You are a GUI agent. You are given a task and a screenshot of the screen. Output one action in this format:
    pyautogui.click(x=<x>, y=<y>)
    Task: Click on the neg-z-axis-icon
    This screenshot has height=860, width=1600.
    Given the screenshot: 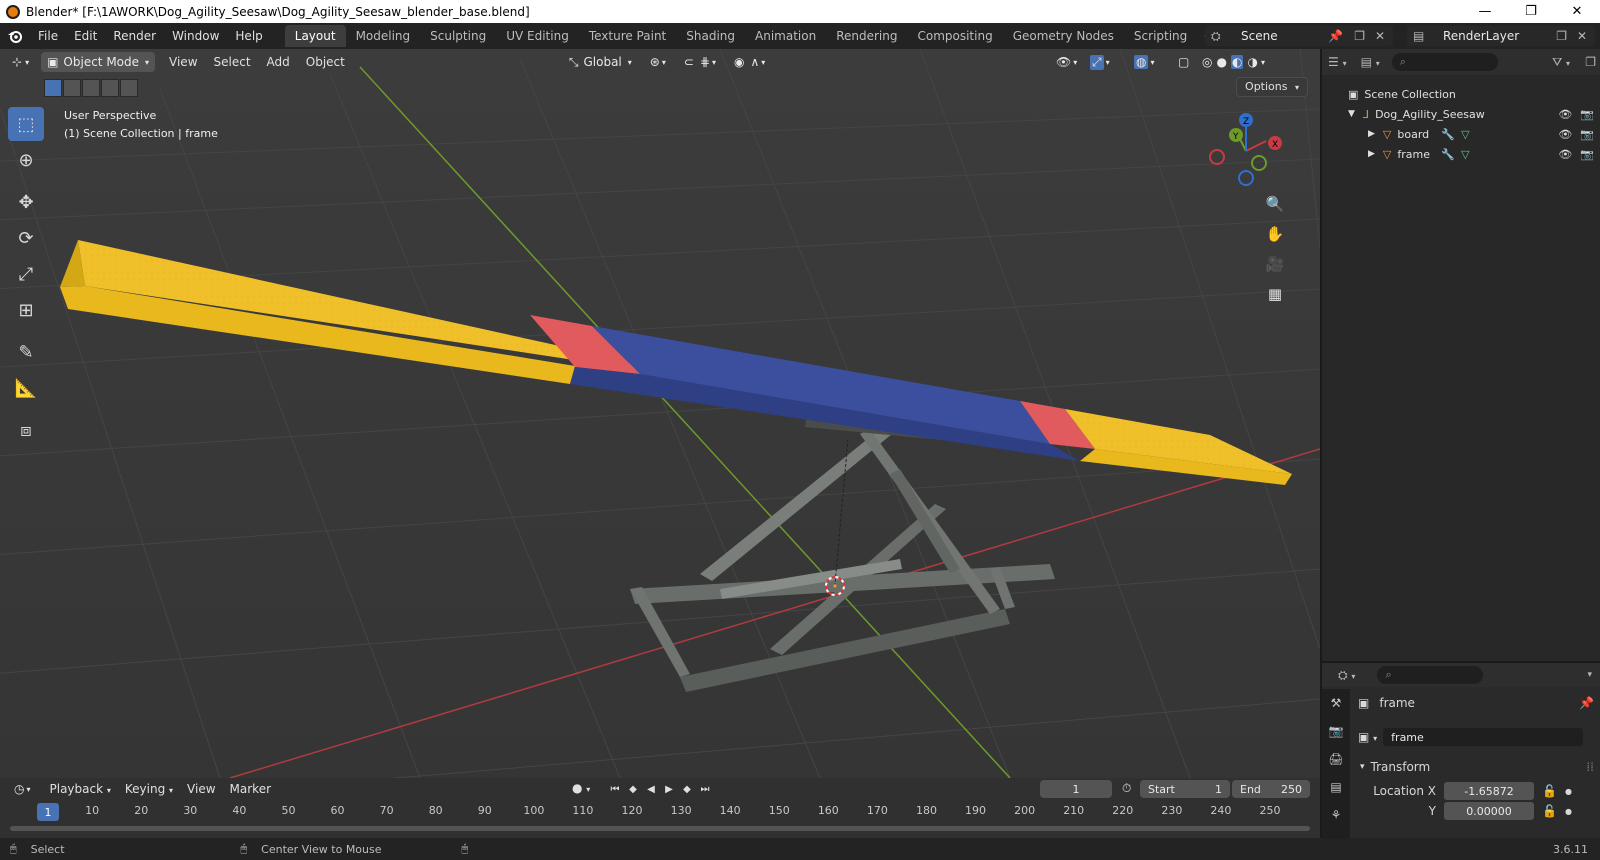 What is the action you would take?
    pyautogui.click(x=1246, y=178)
    